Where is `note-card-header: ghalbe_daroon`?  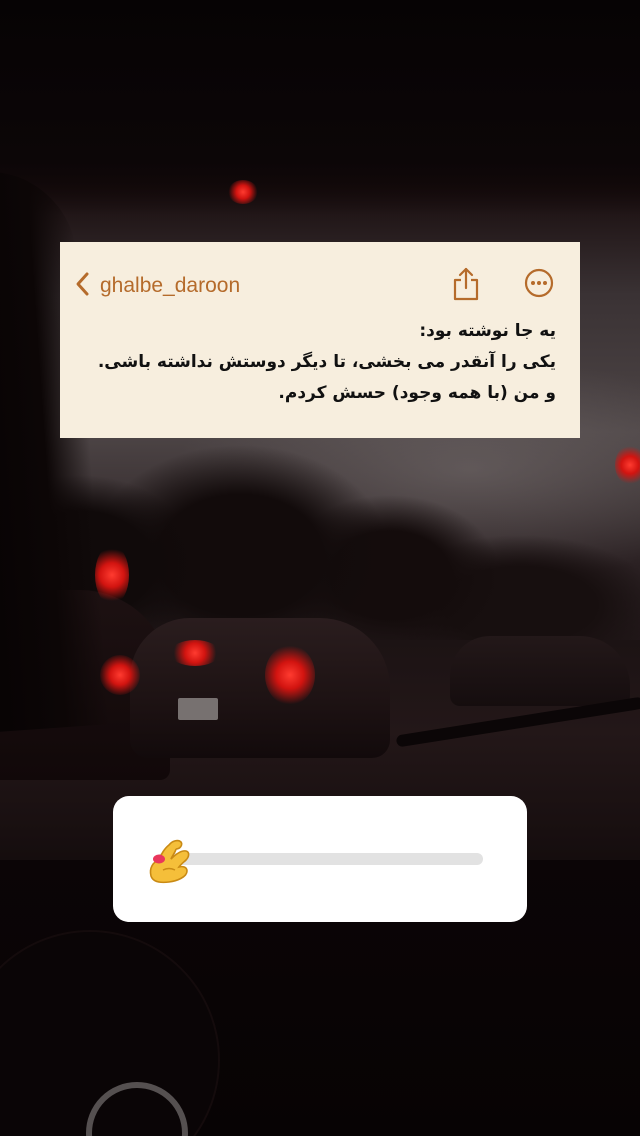 note-card-header: ghalbe_daroon is located at coordinates (320, 286).